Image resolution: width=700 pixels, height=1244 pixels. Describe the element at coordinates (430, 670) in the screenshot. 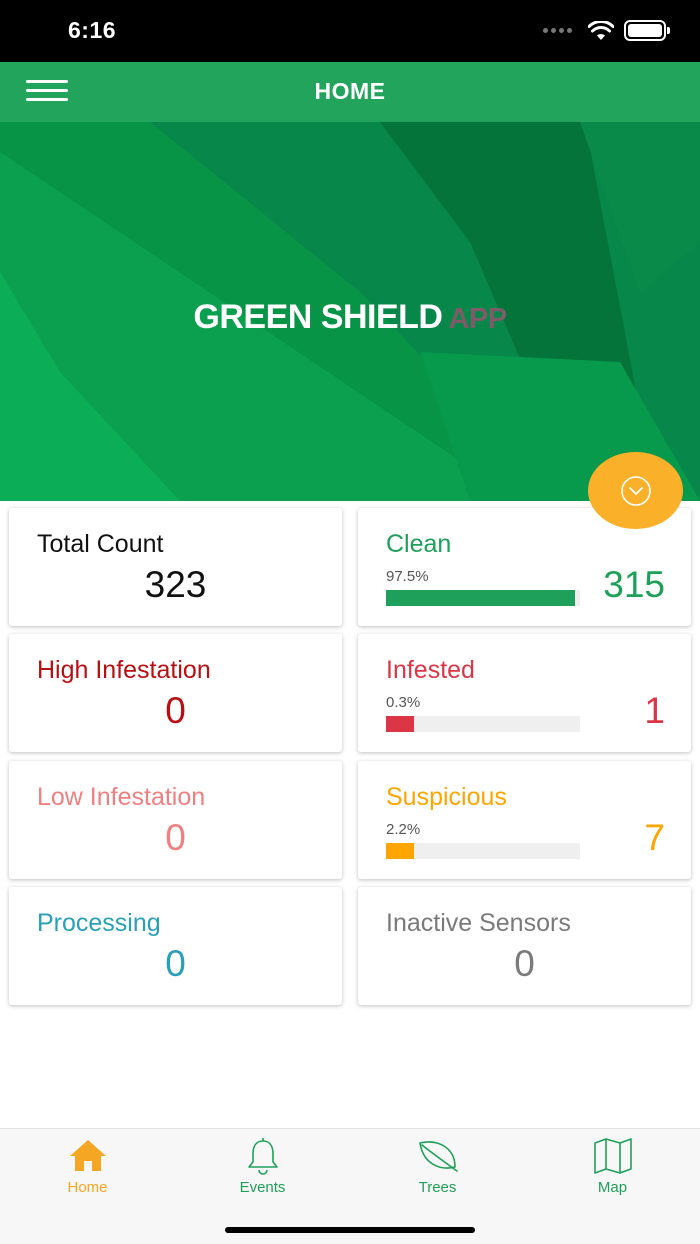

I see `card-title: Infested` at that location.